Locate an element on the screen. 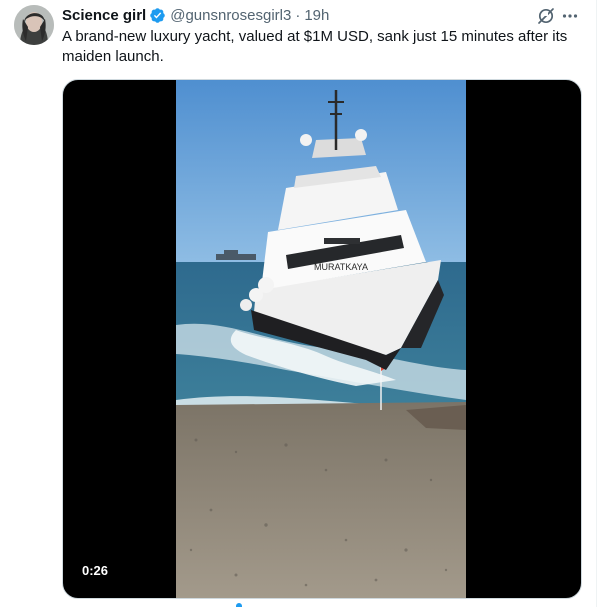 The width and height of the screenshot is (612, 607). grok-icon is located at coordinates (546, 16).